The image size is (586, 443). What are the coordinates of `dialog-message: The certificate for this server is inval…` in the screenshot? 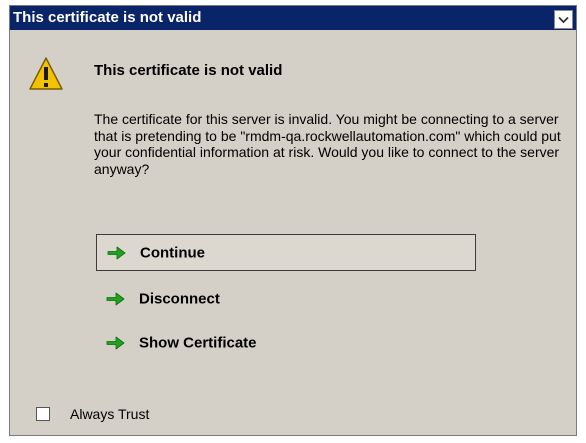 It's located at (327, 144).